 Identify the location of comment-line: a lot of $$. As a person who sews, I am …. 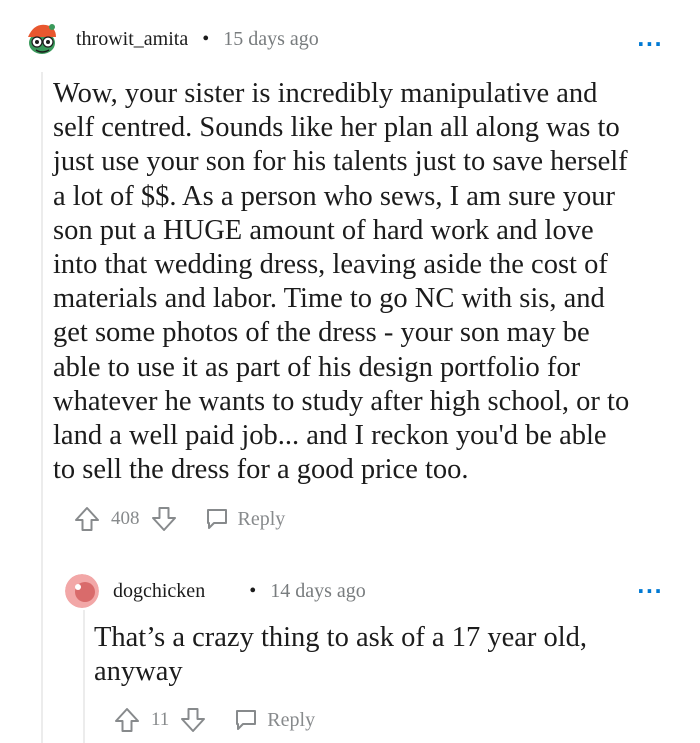
(334, 196).